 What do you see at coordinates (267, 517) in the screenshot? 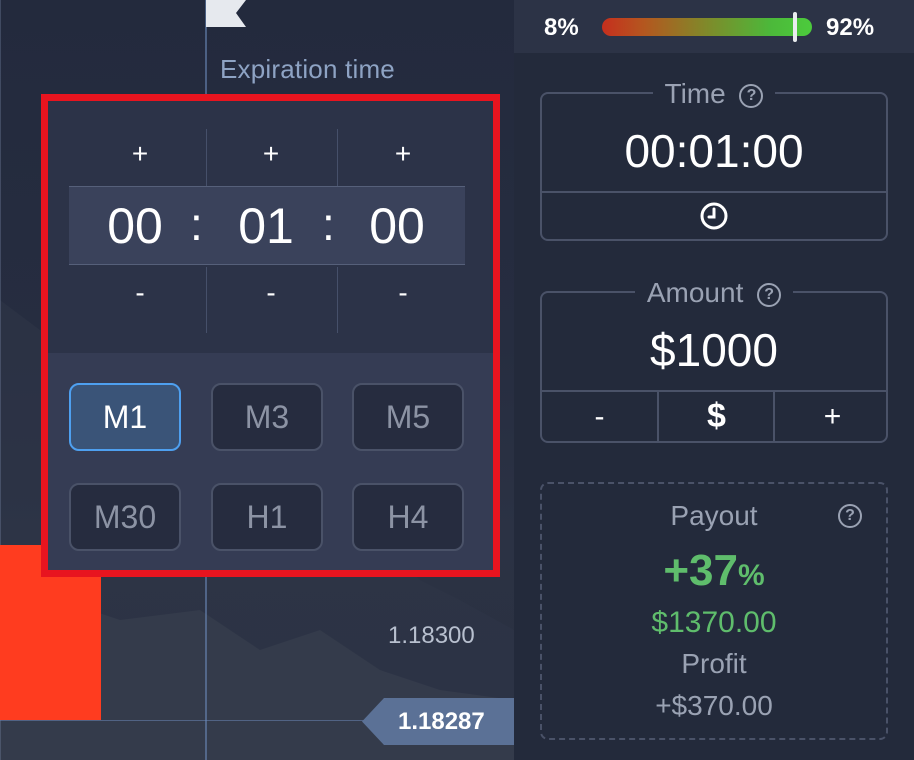
I see `preset-h1-button: H1` at bounding box center [267, 517].